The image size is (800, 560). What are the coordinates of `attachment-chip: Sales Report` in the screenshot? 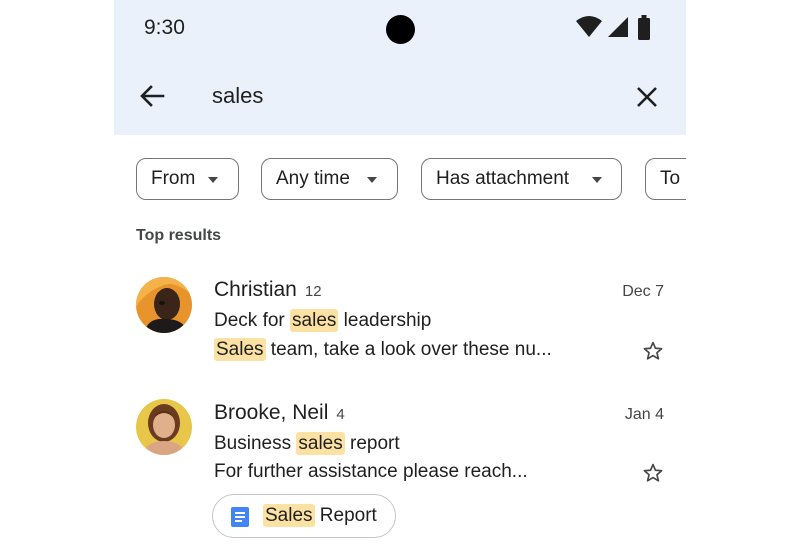 It's located at (304, 516).